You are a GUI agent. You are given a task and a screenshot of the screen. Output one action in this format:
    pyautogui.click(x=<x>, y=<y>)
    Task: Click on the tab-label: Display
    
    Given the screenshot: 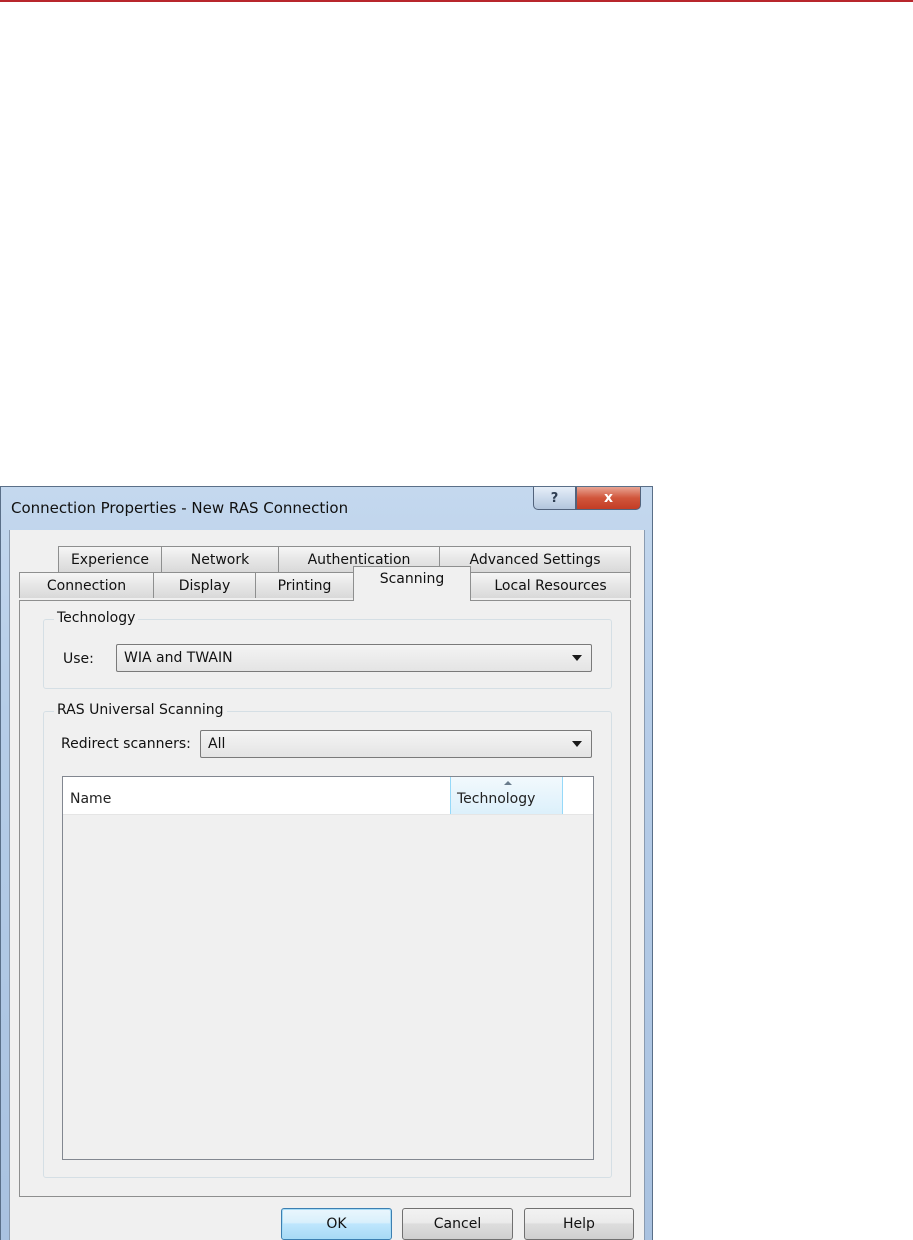 What is the action you would take?
    pyautogui.click(x=204, y=585)
    